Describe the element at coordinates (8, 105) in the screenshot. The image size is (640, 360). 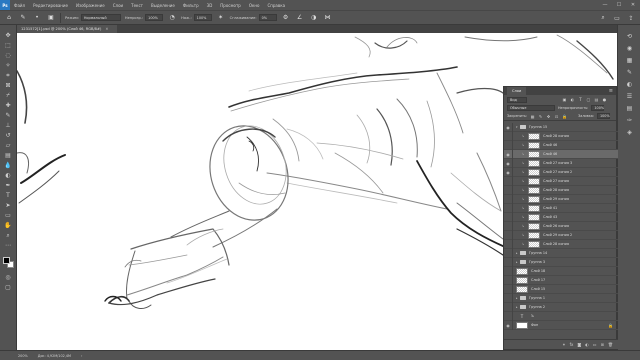
I see `healing-brush-tool-icon: ✚` at that location.